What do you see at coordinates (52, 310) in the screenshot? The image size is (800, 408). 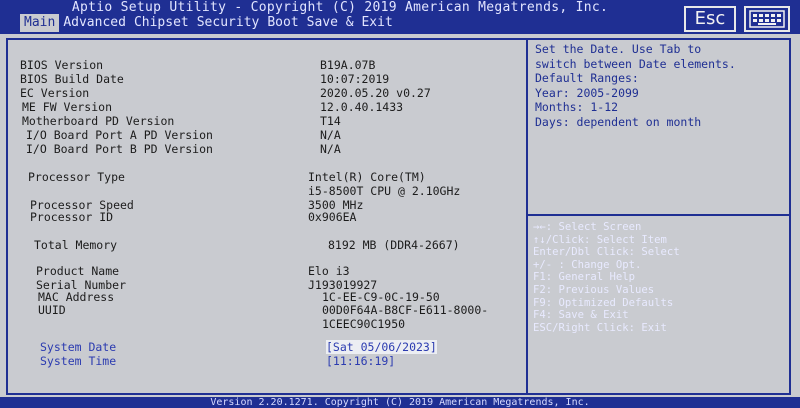 I see `uuid-label: UUID` at bounding box center [52, 310].